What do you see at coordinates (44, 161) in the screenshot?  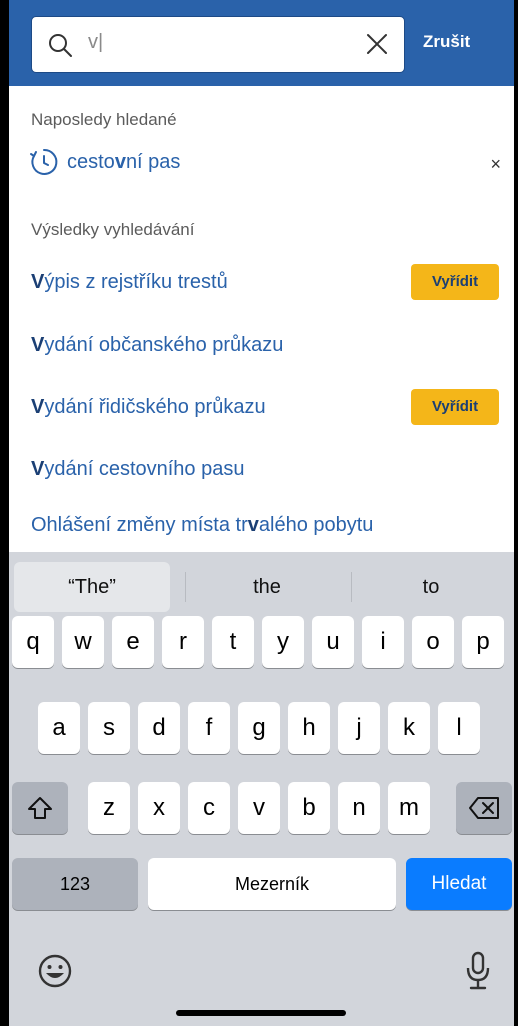 I see `clock-icon` at bounding box center [44, 161].